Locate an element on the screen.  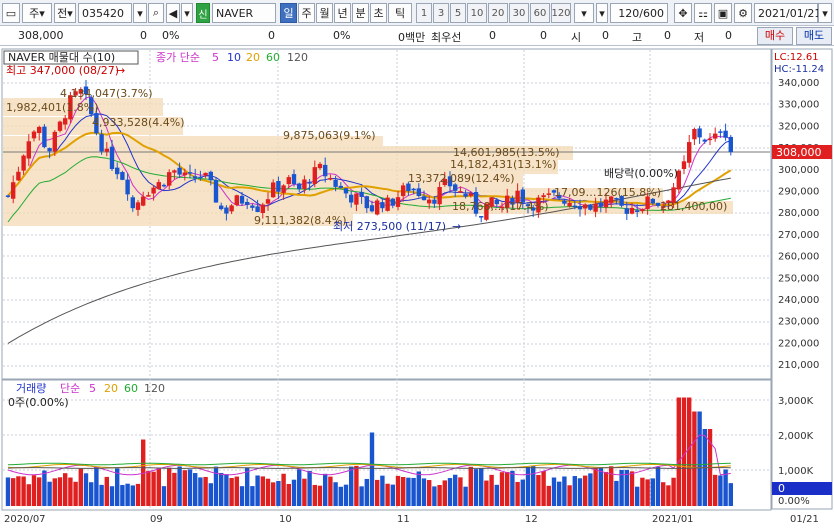
period-tab-week: 주 is located at coordinates (306, 13).